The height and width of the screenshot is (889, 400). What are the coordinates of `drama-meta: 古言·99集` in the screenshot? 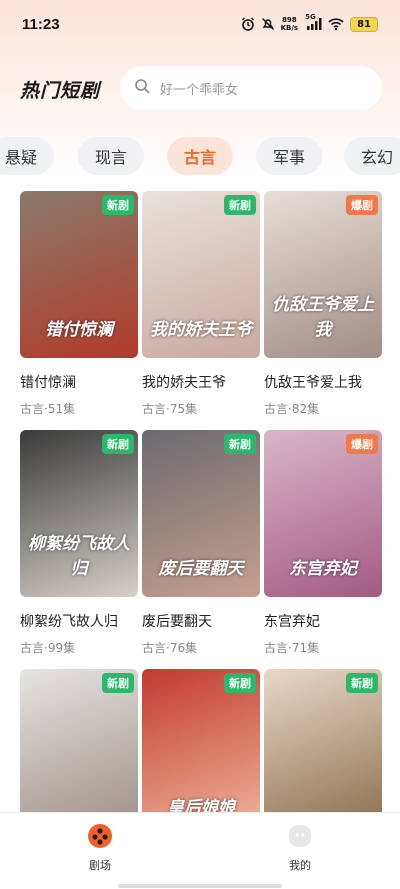 It's located at (48, 648).